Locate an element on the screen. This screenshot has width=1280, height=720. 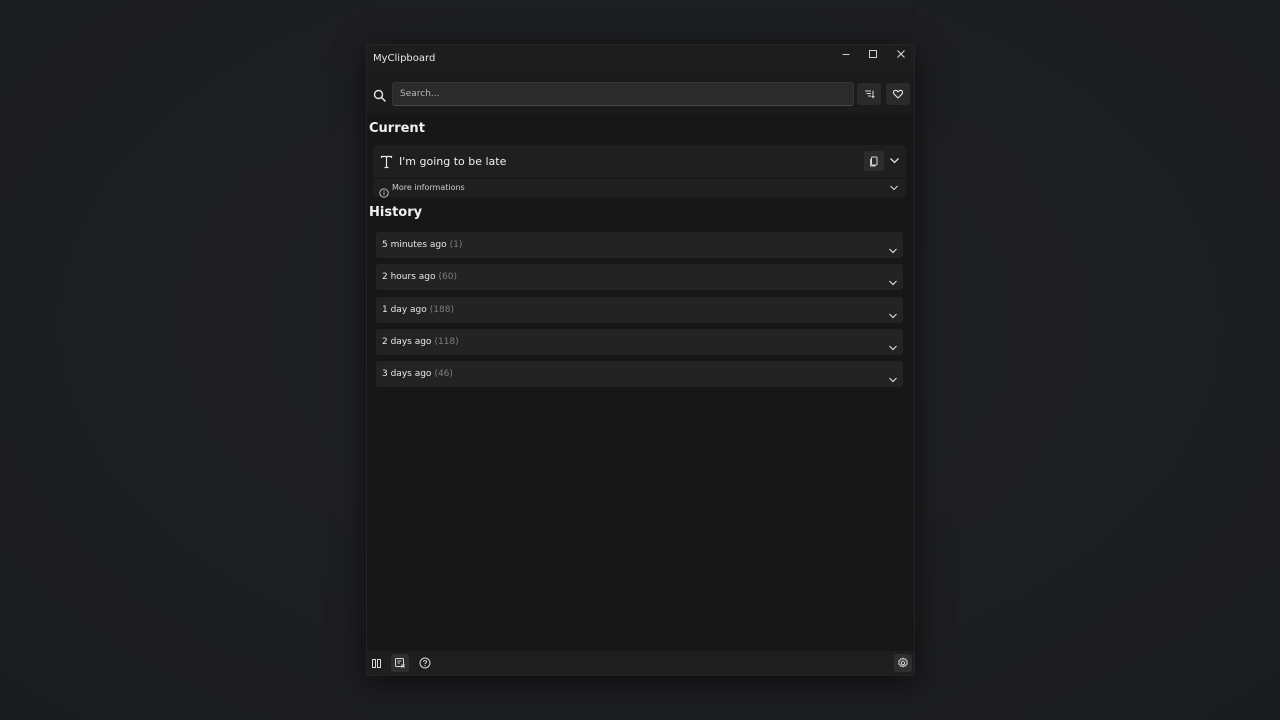
maximize-icon is located at coordinates (873, 53).